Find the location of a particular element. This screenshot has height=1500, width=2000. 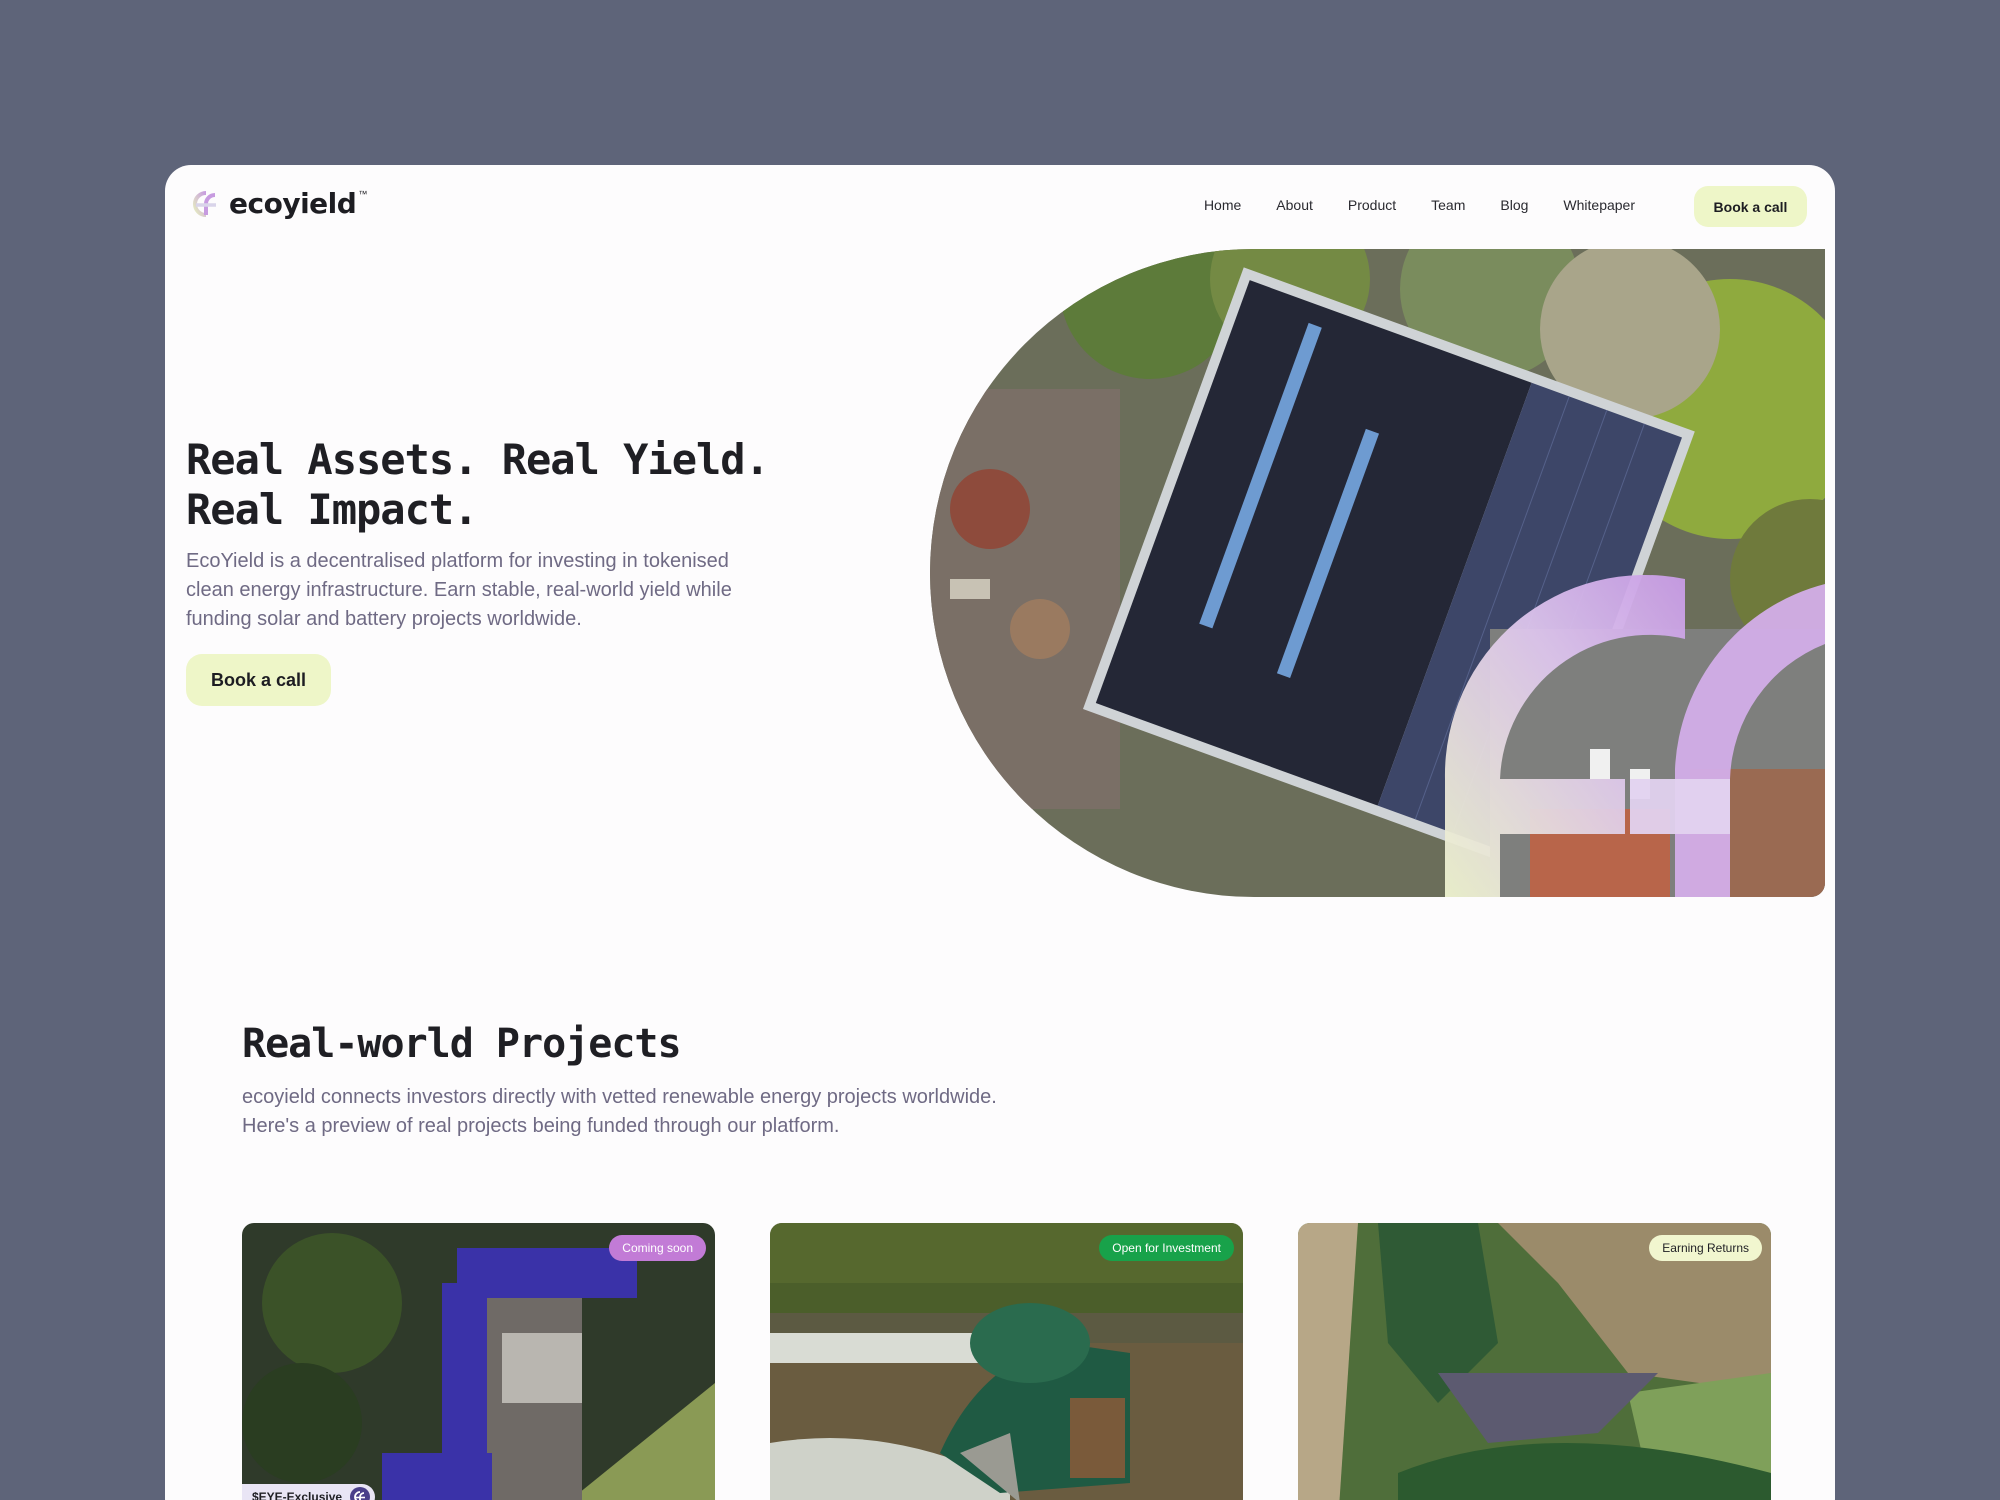

status-badge: Open for Investment is located at coordinates (1166, 1248).